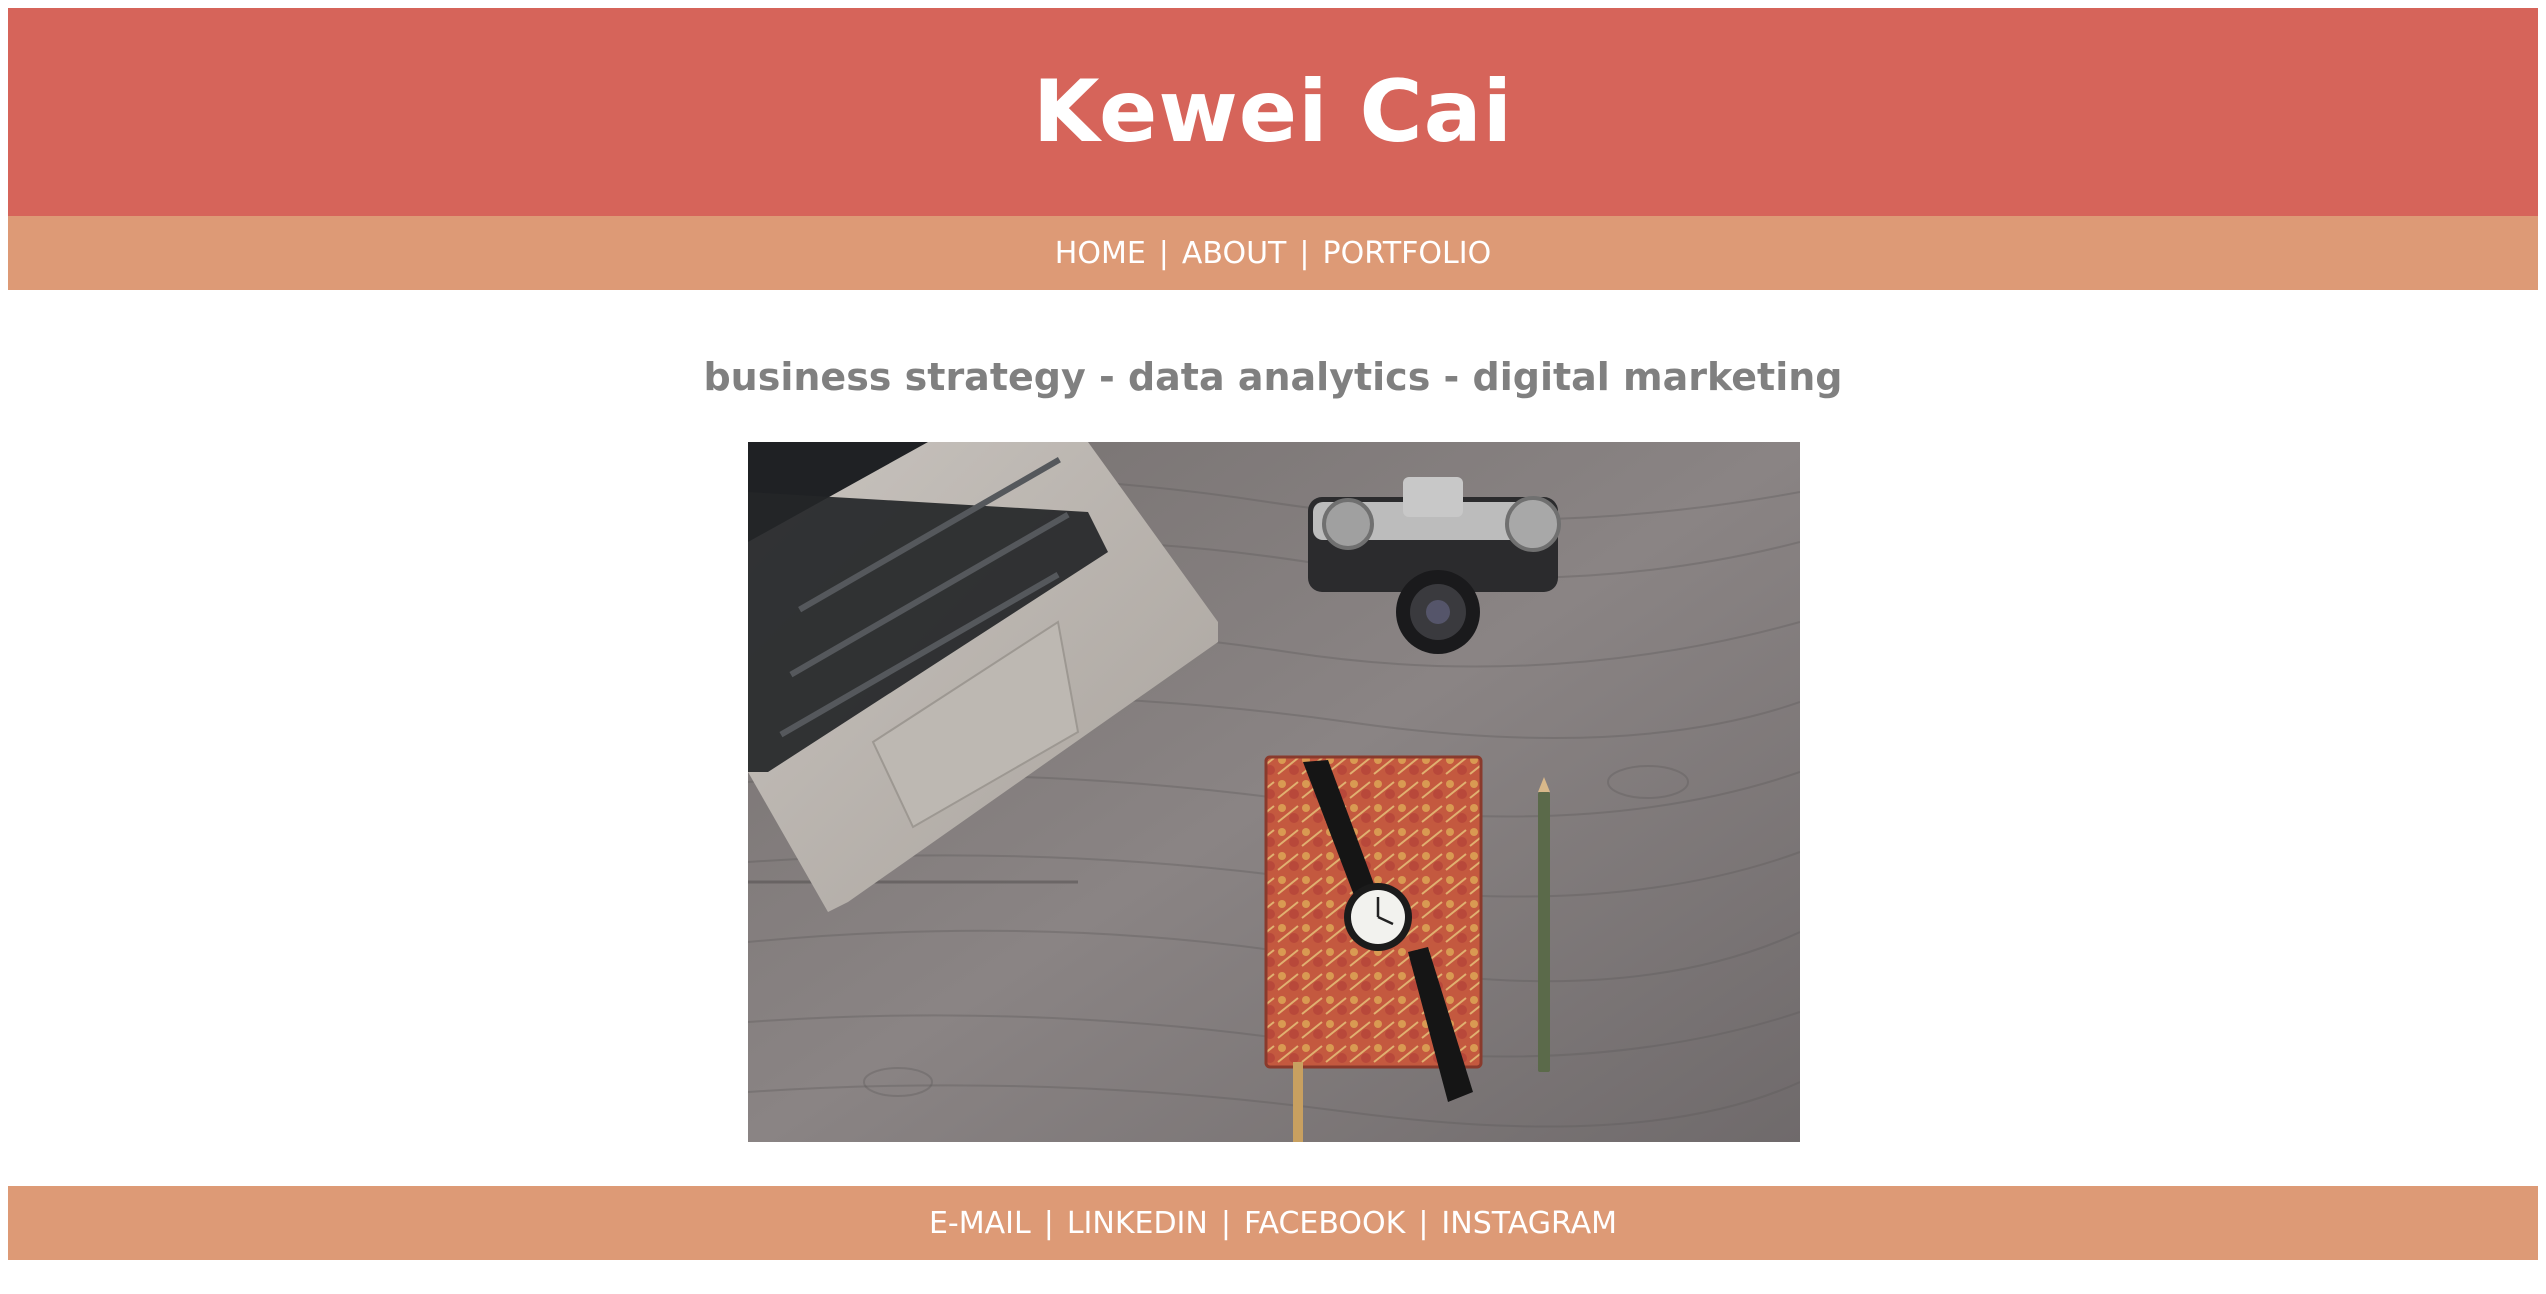 Image resolution: width=2546 pixels, height=1294 pixels. Describe the element at coordinates (980, 1223) in the screenshot. I see `footer-email-link: E-MAIL` at that location.